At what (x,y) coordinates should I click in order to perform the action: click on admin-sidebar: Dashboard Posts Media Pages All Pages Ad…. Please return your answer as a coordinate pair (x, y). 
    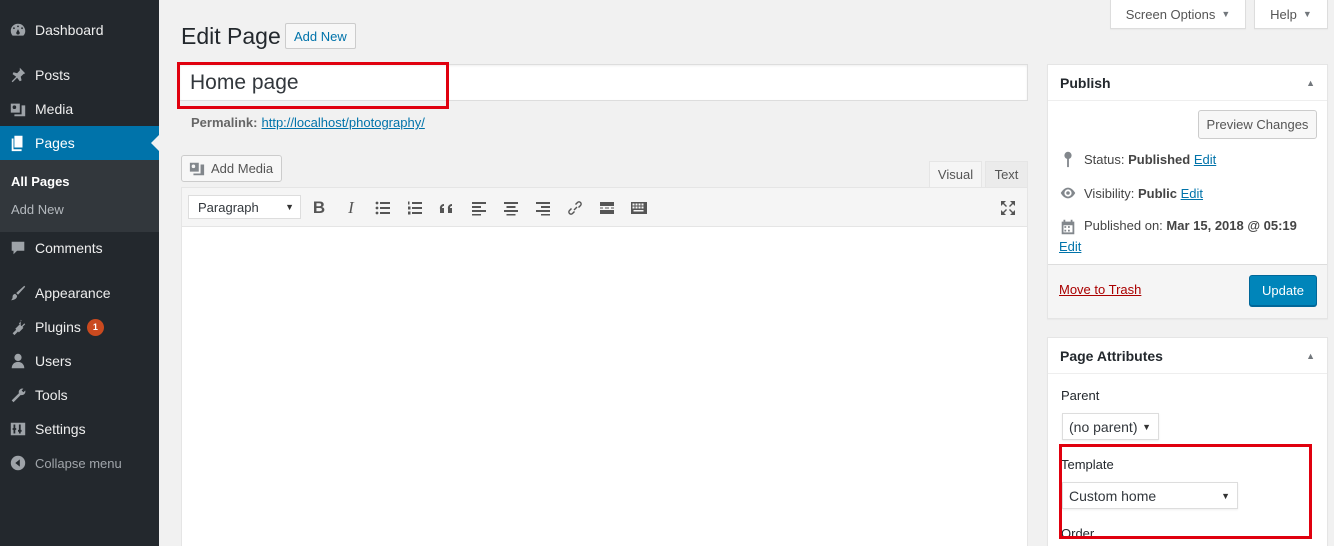
    Looking at the image, I should click on (79, 273).